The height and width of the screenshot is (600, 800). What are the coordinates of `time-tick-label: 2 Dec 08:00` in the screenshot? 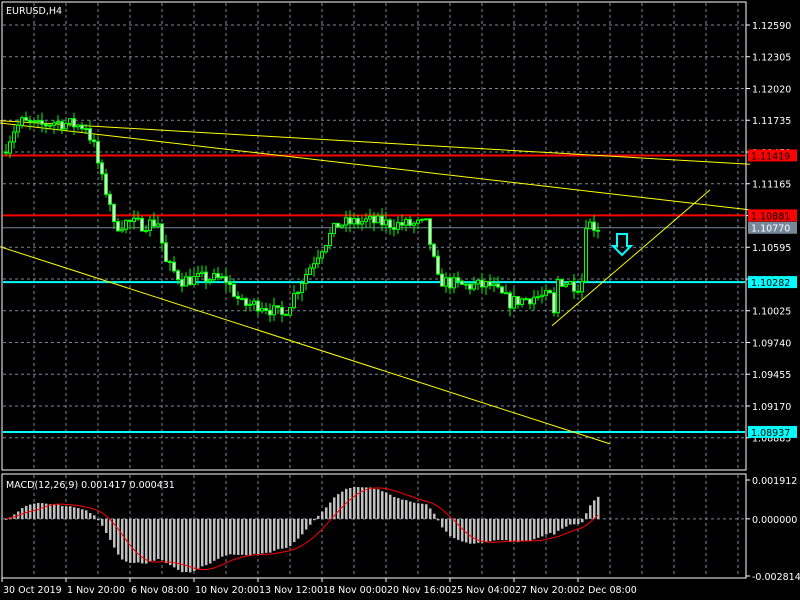 It's located at (608, 590).